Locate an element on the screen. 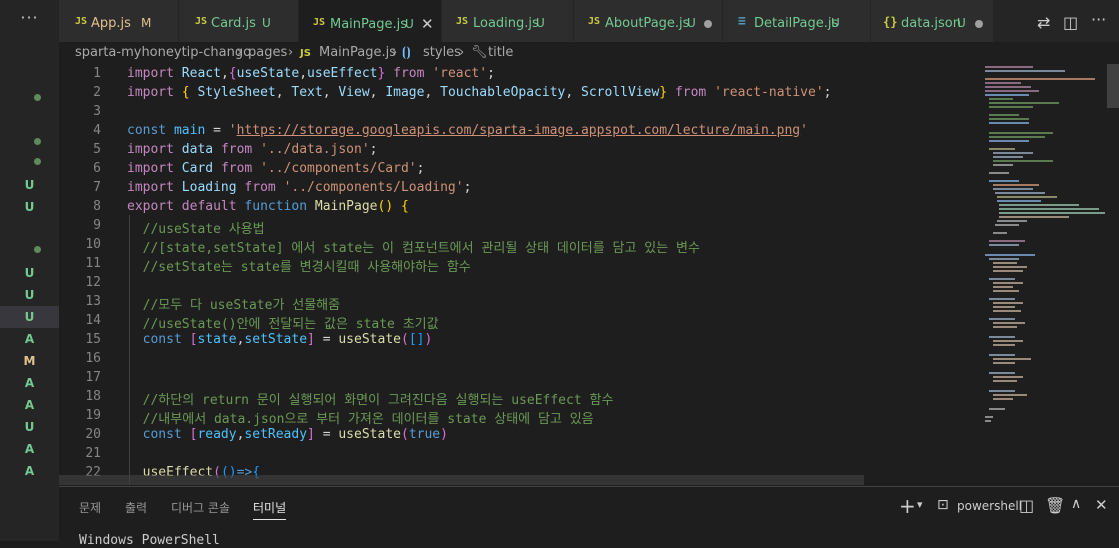 This screenshot has height=548, width=1119. horizontal-scrollbar is located at coordinates (461, 480).